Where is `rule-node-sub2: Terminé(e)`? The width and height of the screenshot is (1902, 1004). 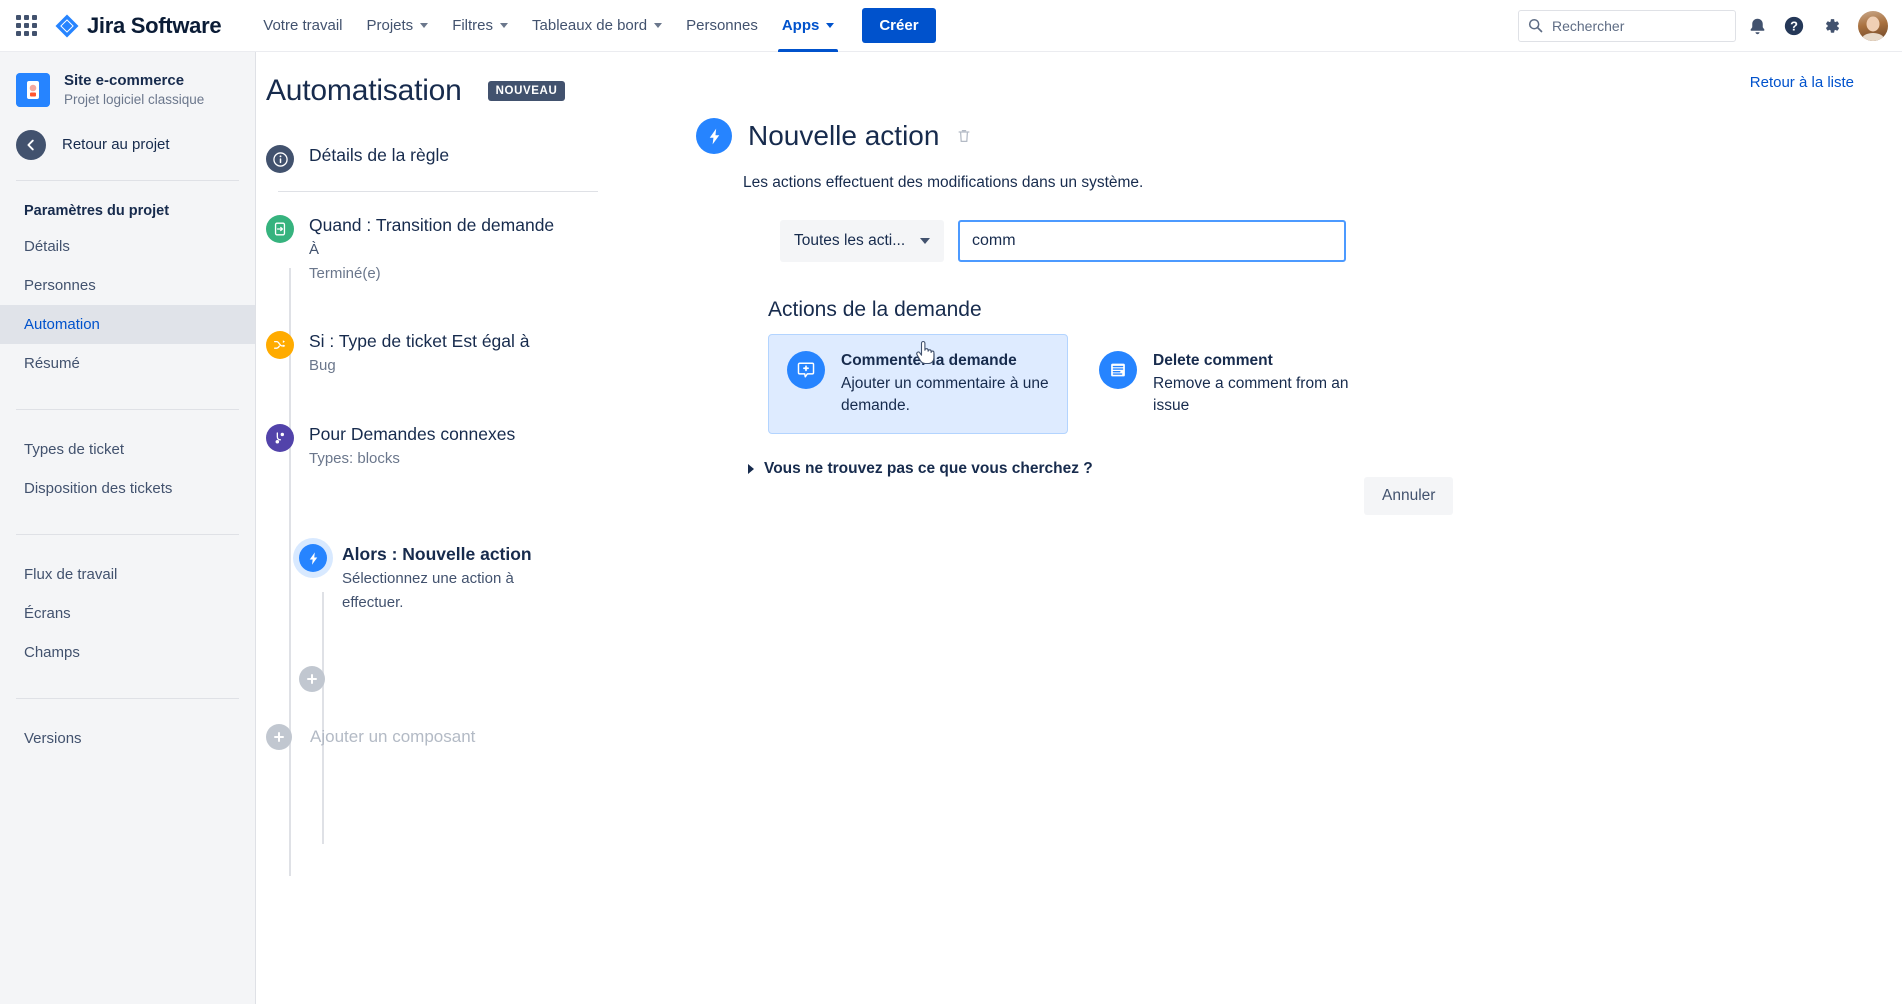 rule-node-sub2: Terminé(e) is located at coordinates (345, 273).